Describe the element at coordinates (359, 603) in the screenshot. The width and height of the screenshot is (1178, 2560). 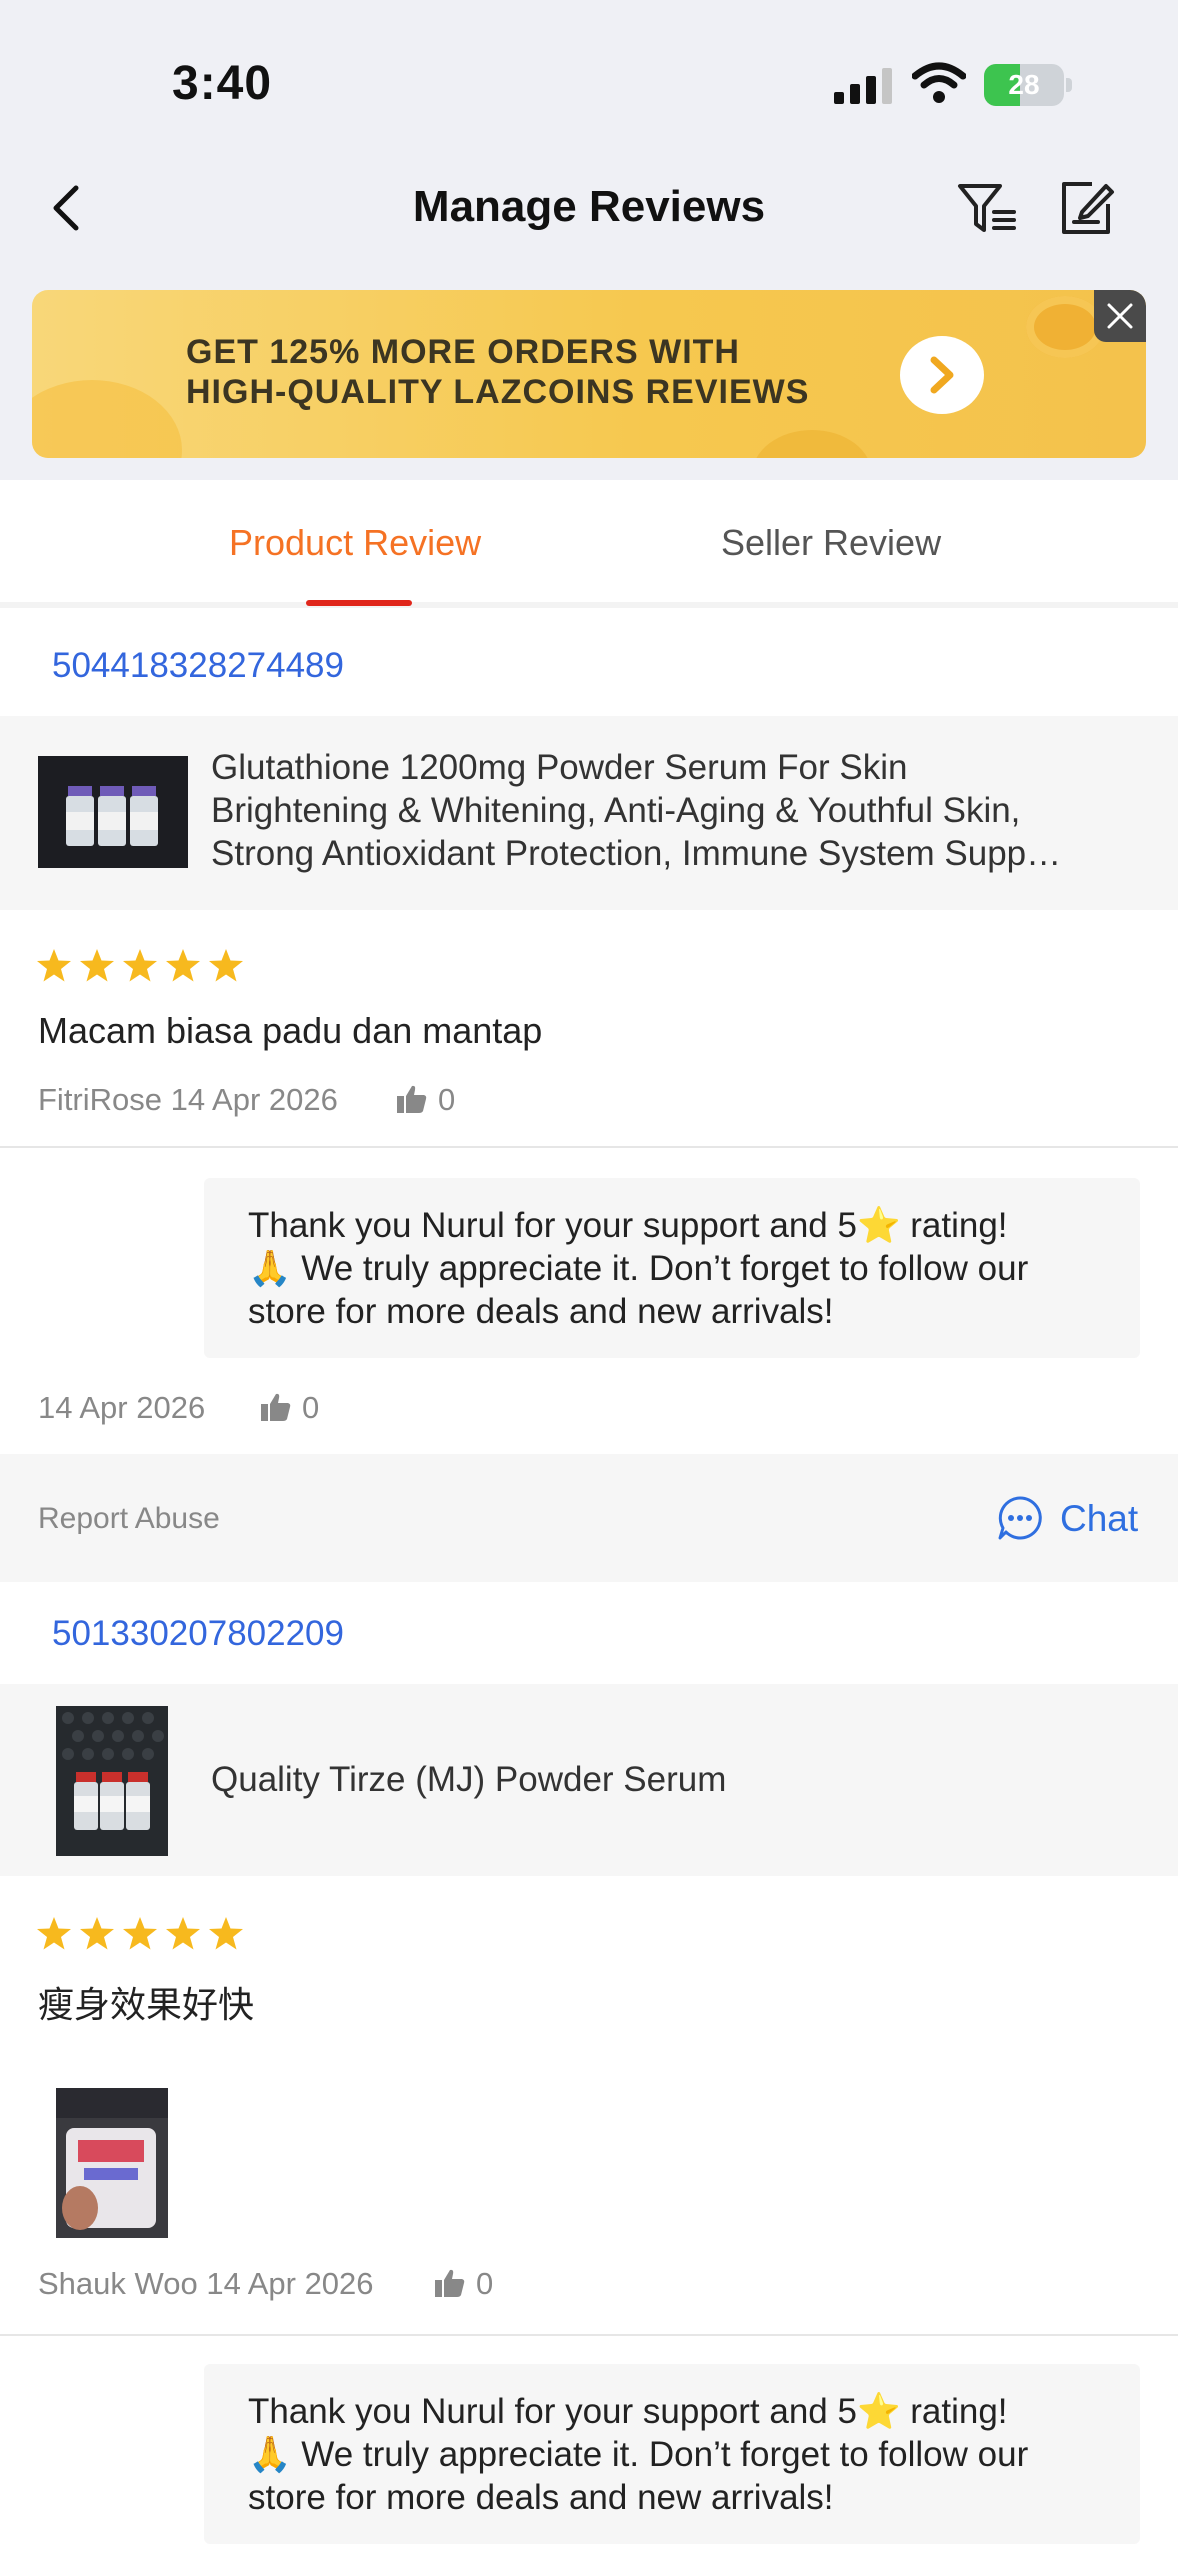
I see `active-tab-indicator` at that location.